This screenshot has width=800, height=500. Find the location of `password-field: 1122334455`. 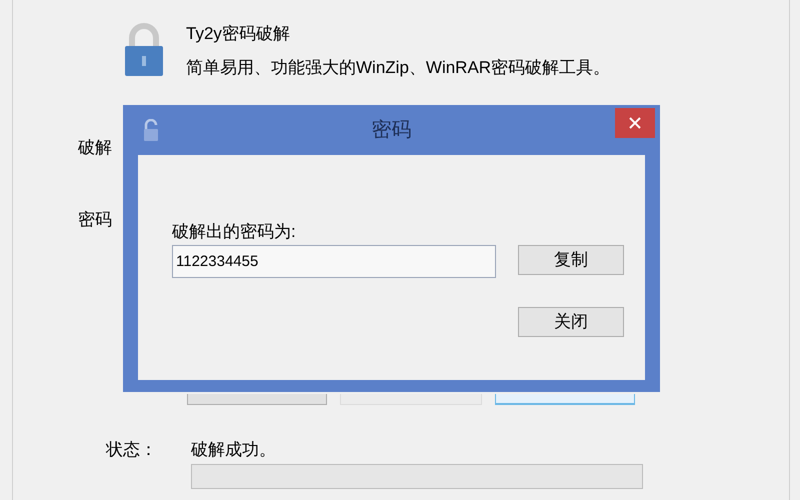

password-field: 1122334455 is located at coordinates (334, 261).